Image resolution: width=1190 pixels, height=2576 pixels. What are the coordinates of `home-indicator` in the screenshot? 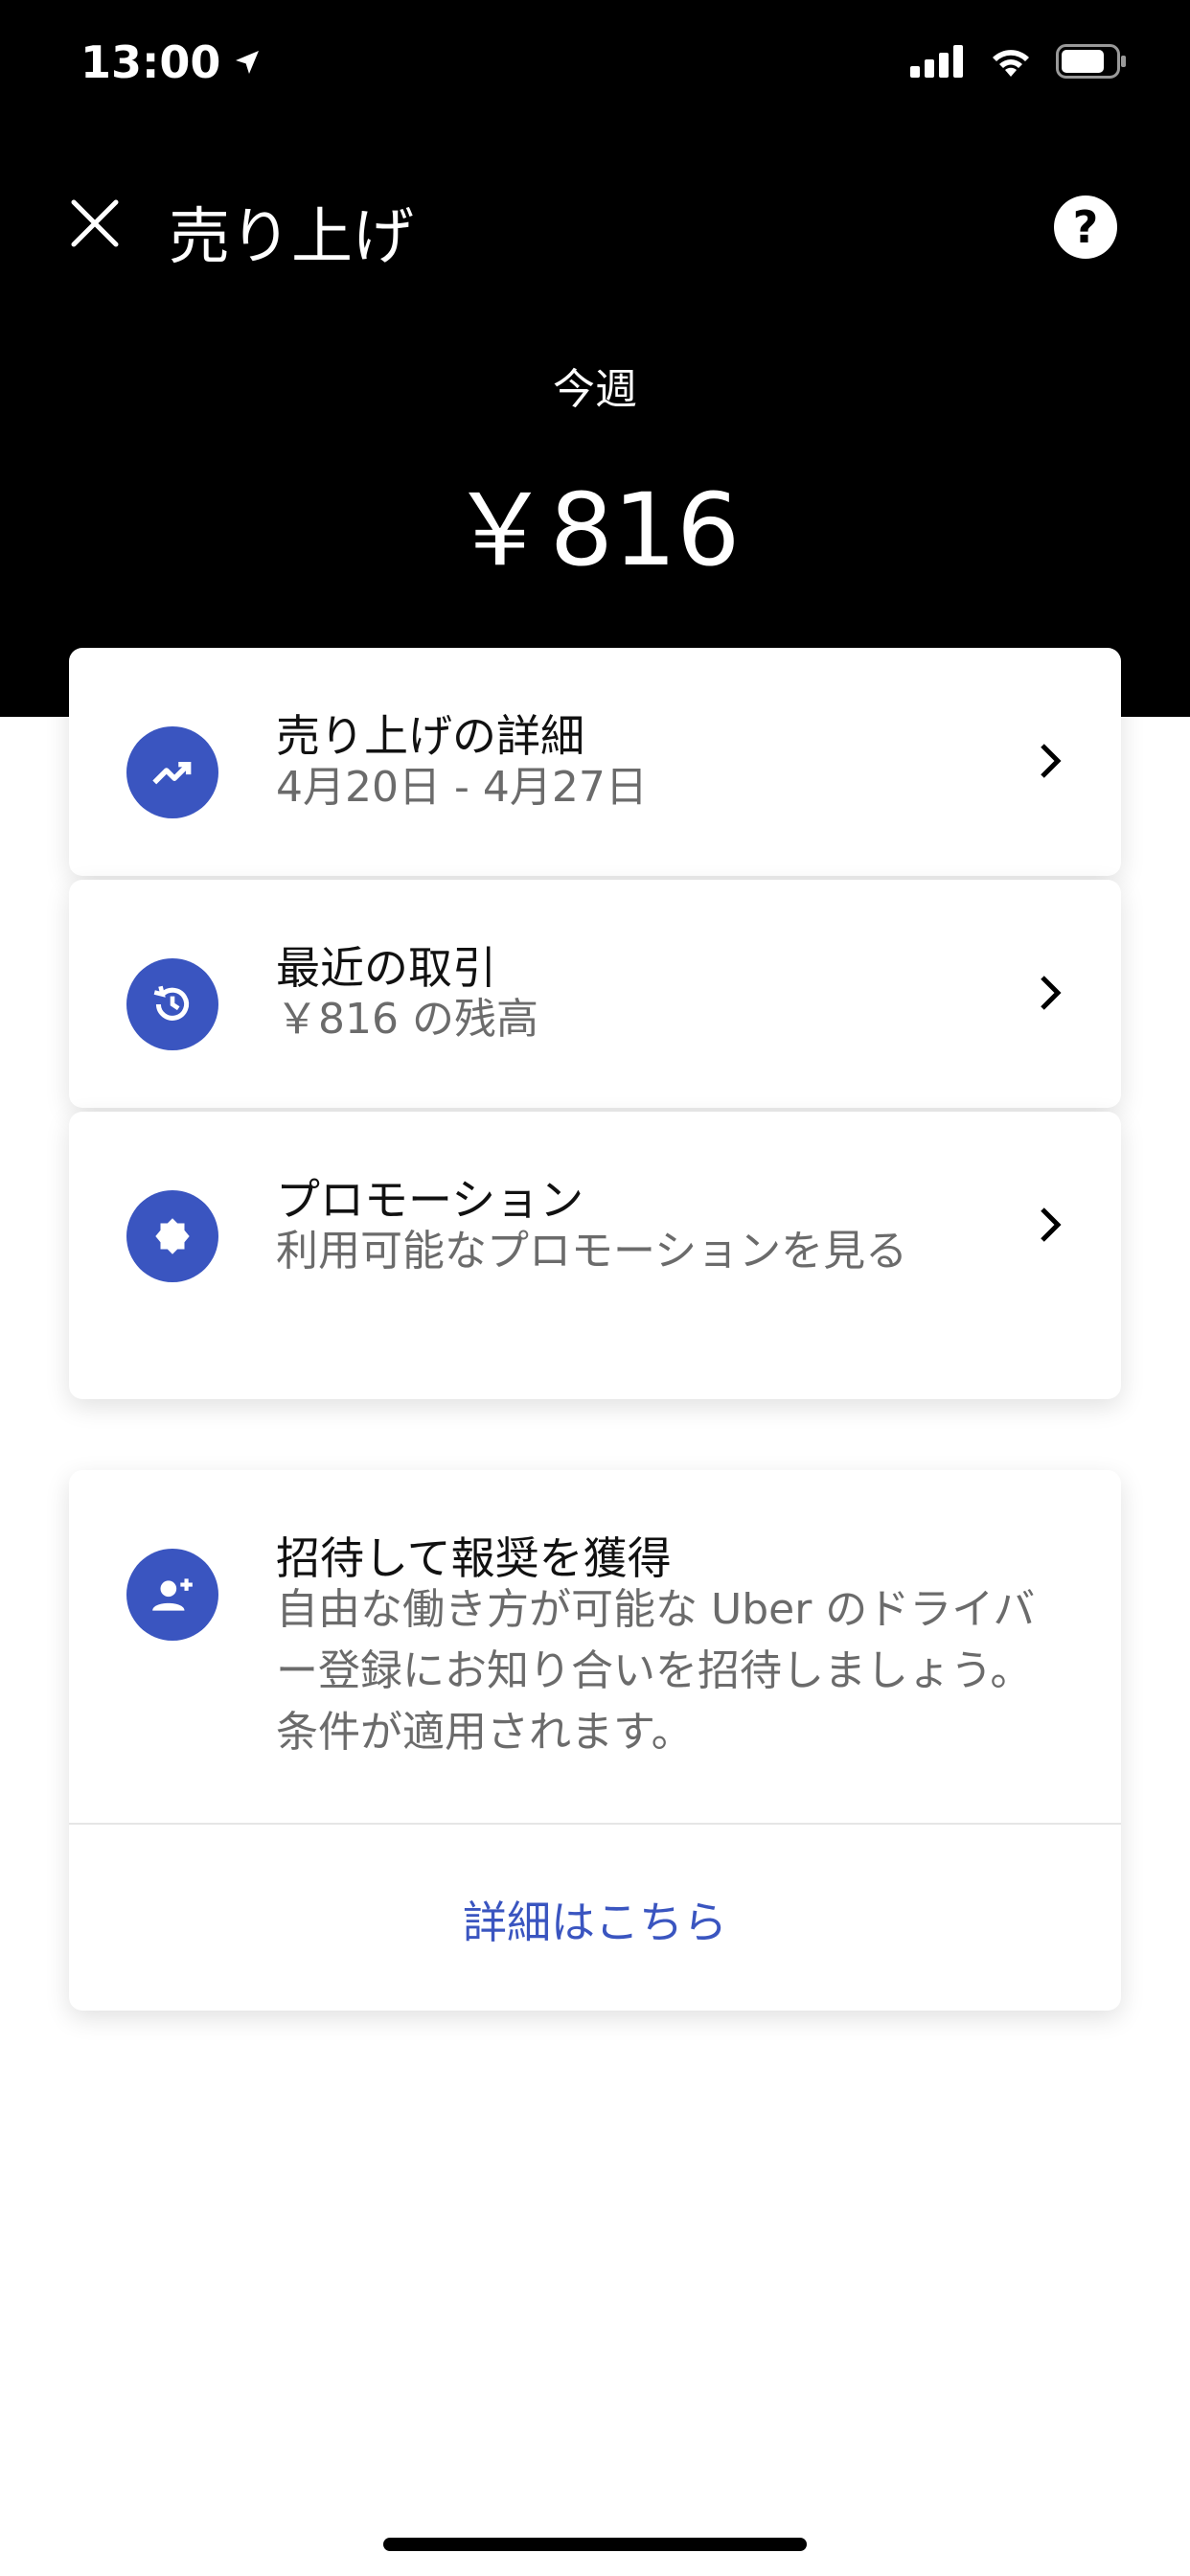 It's located at (595, 2544).